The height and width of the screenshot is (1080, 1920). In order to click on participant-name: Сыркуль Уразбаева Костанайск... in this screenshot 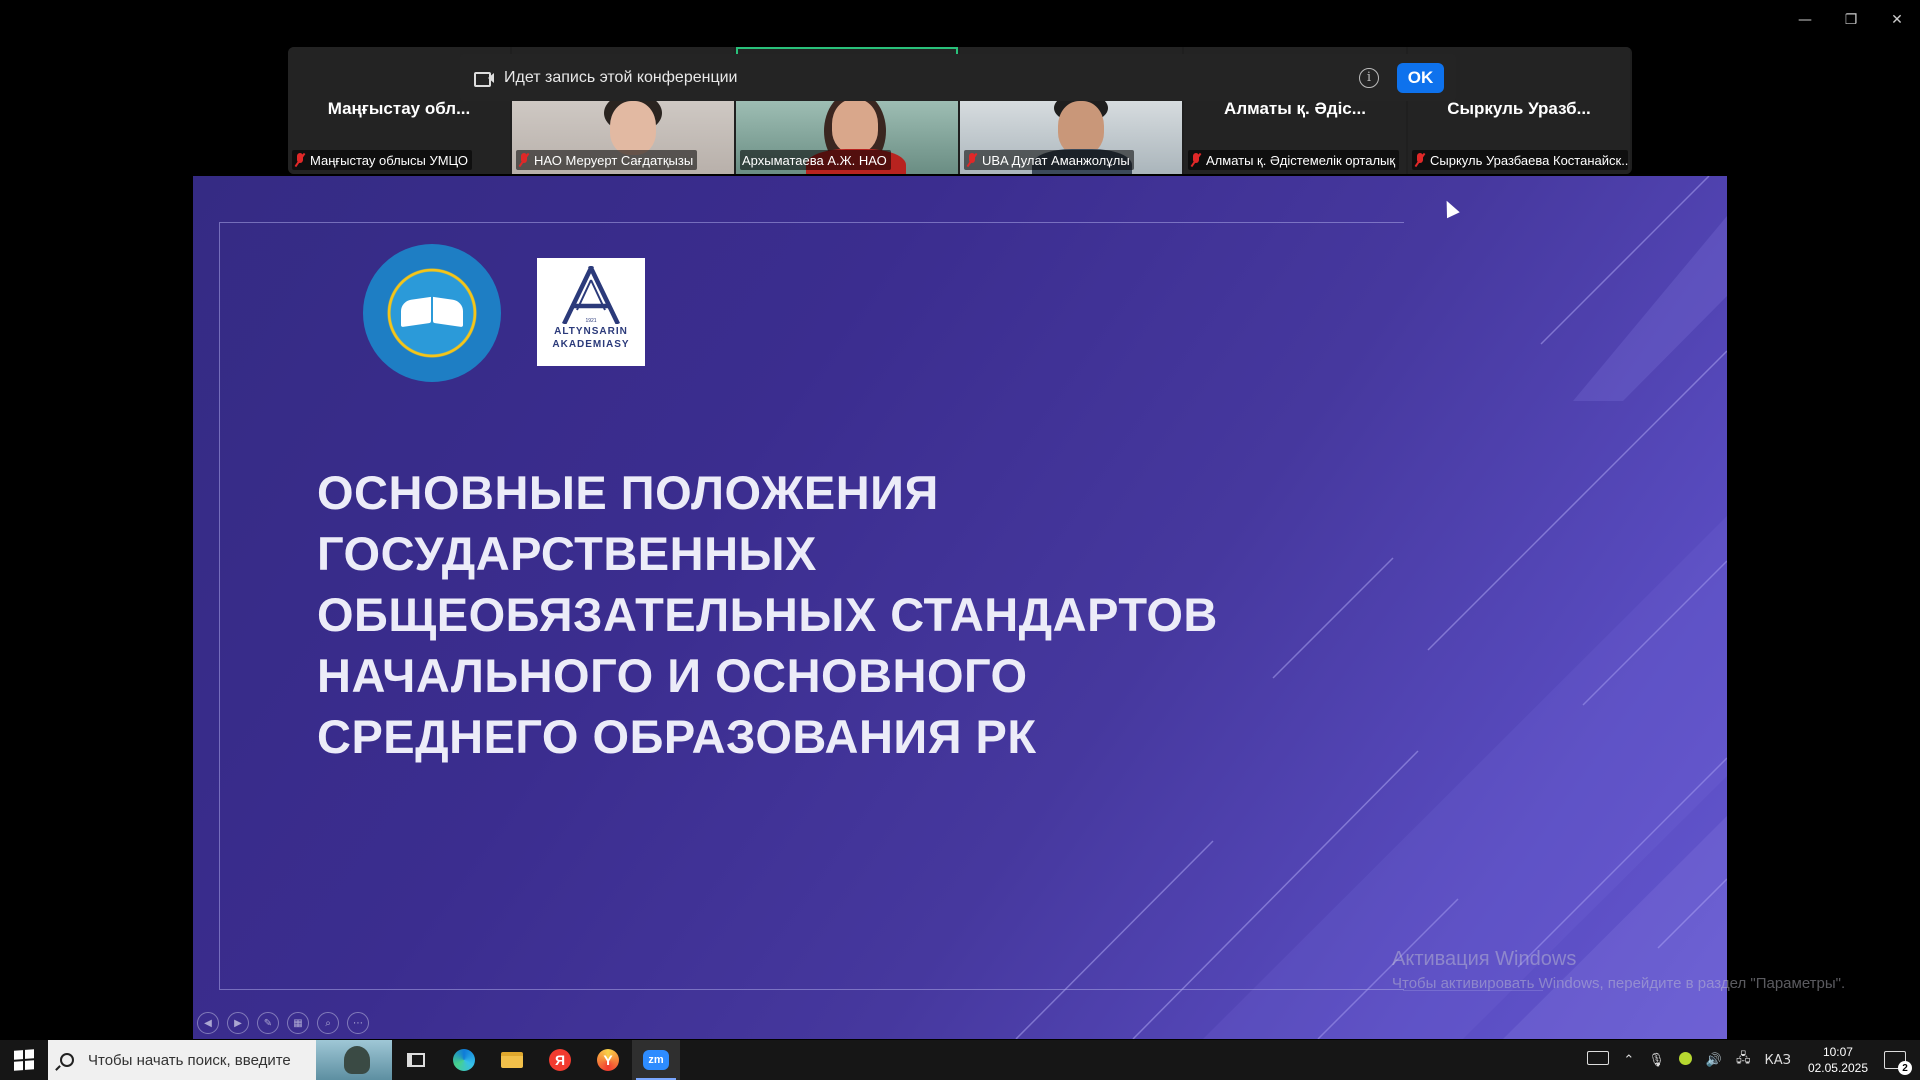, I will do `click(1529, 160)`.